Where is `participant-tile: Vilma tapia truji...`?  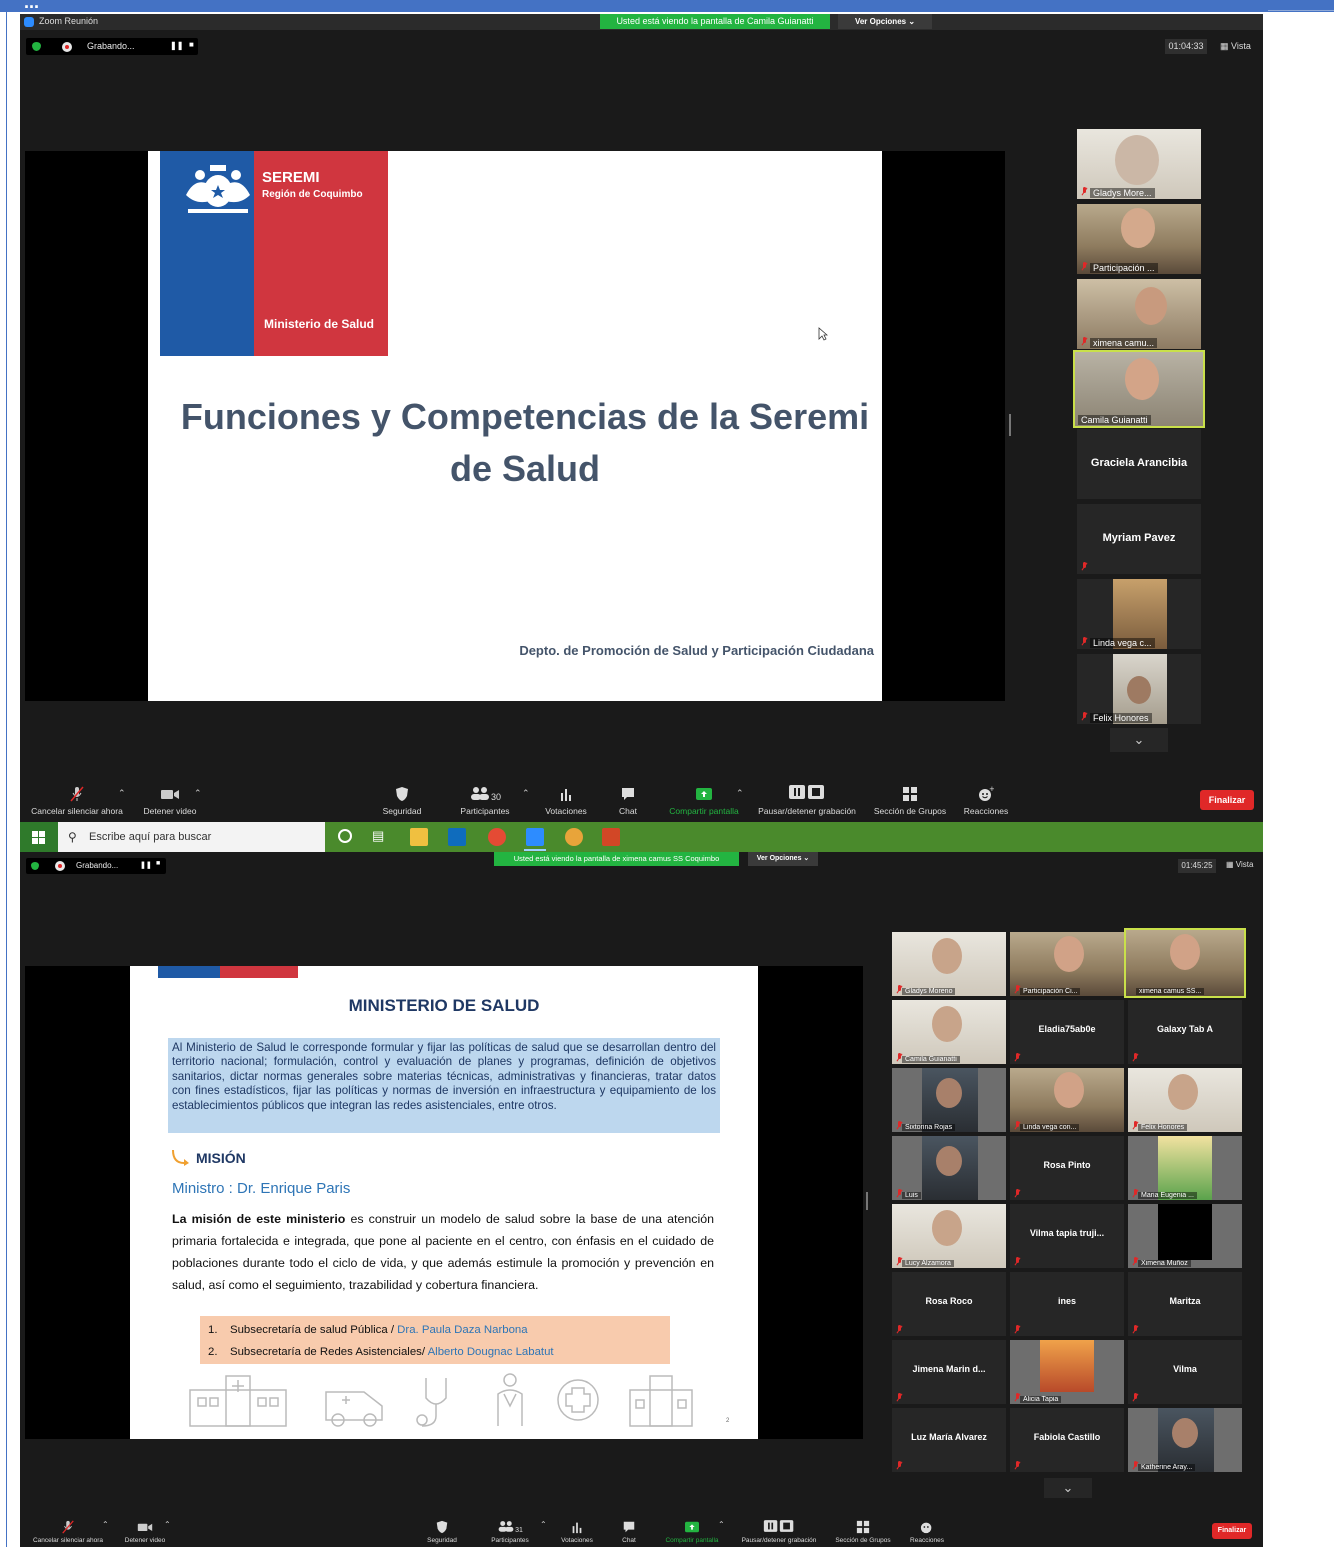
participant-tile: Vilma tapia truji... is located at coordinates (1067, 1236).